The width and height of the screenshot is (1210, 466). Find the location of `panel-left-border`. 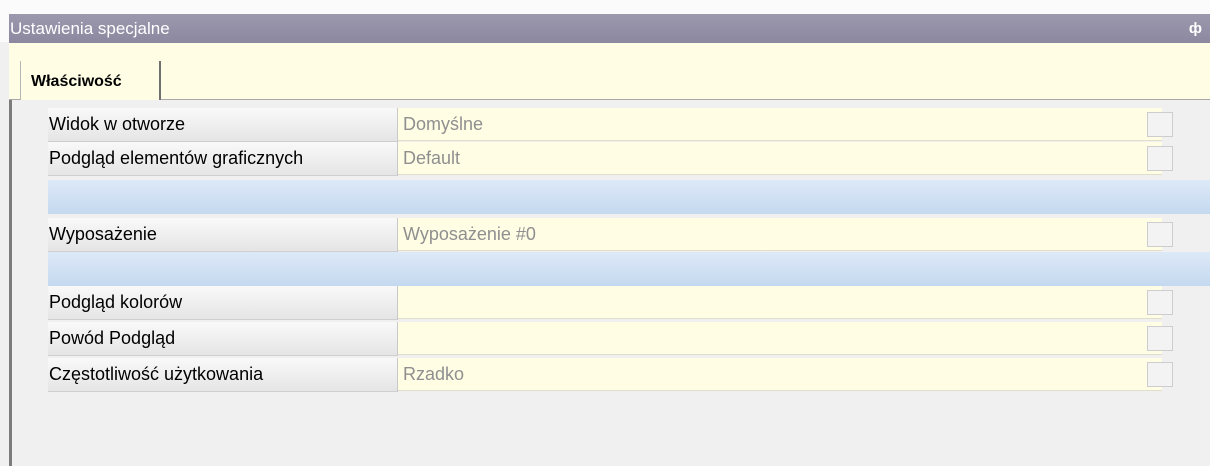

panel-left-border is located at coordinates (10, 283).